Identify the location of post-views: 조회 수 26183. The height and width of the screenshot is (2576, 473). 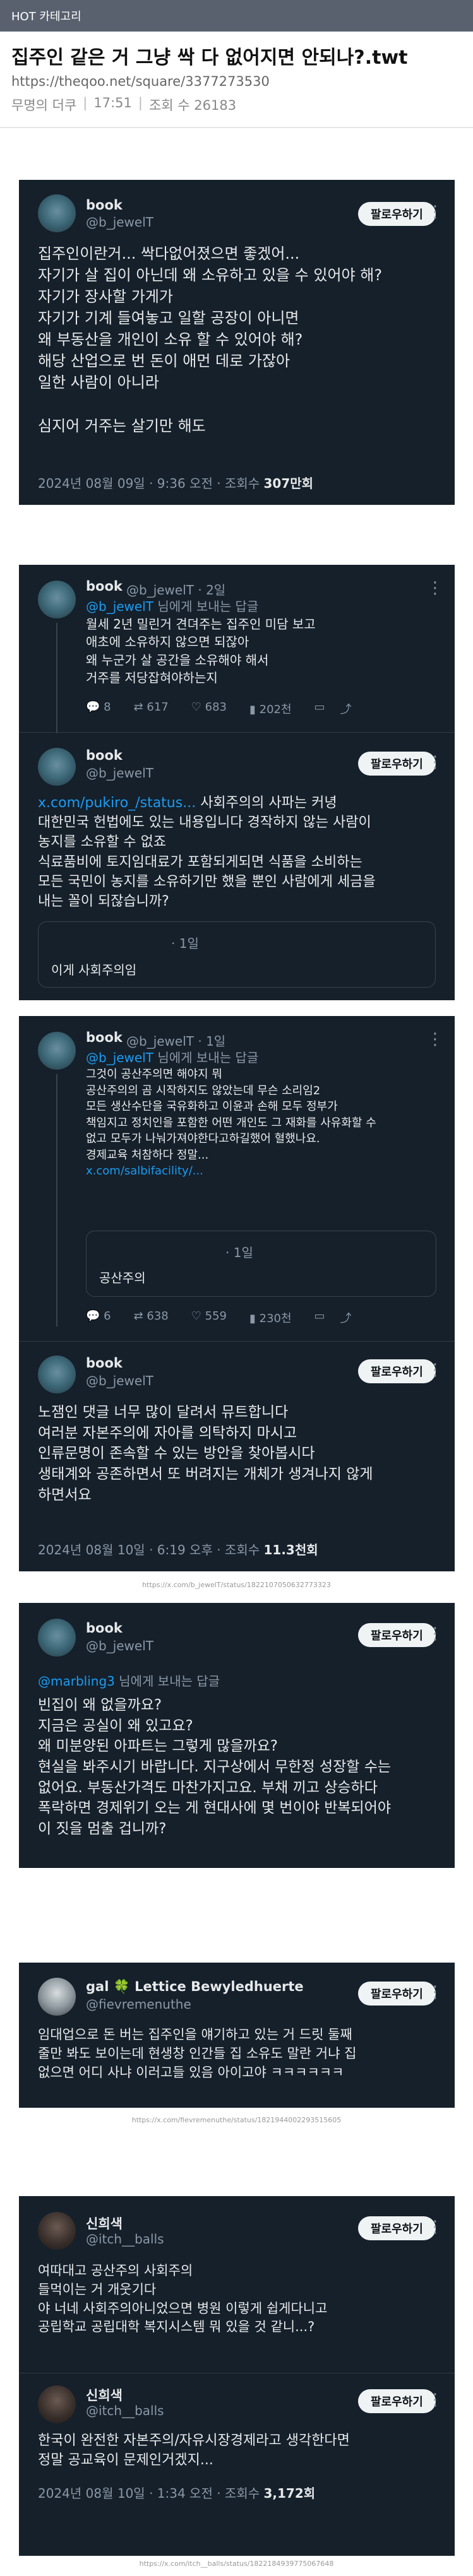
(192, 106).